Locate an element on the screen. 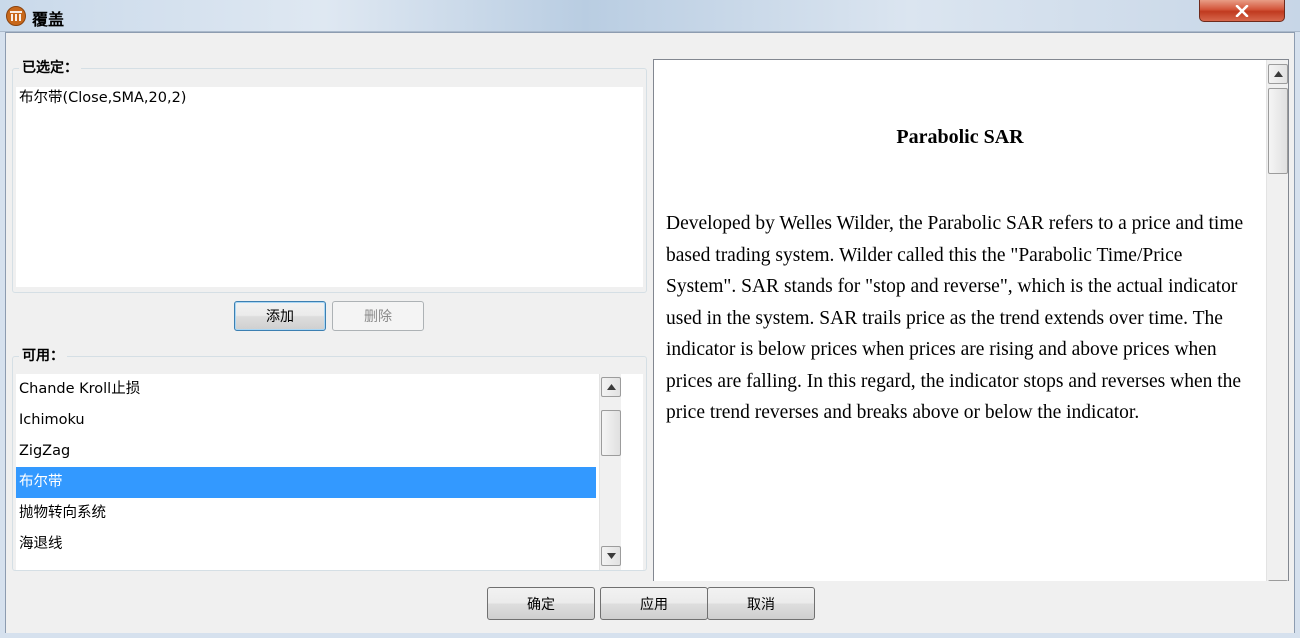 The height and width of the screenshot is (638, 1300). dialog-button-bar: 确定 应用 取消 is located at coordinates (650, 607).